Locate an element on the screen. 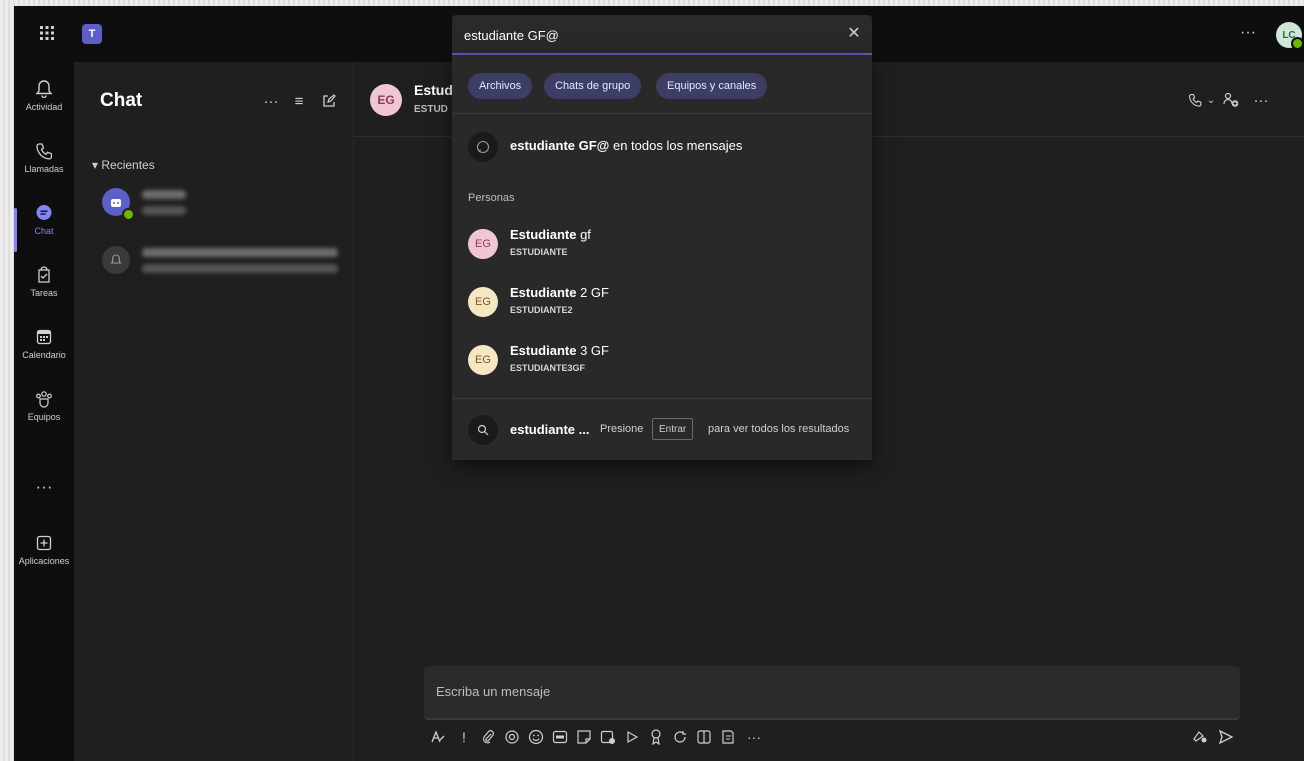 The image size is (1304, 761). format-icon is located at coordinates (438, 737).